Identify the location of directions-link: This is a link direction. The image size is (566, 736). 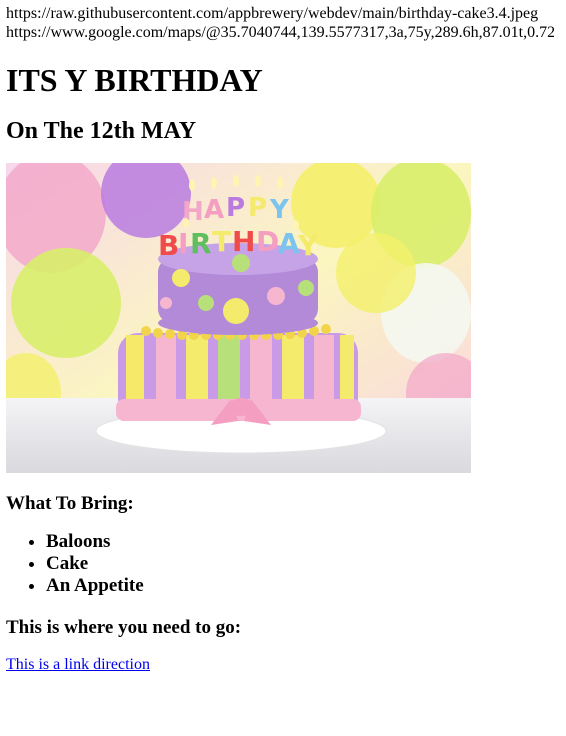
(78, 664).